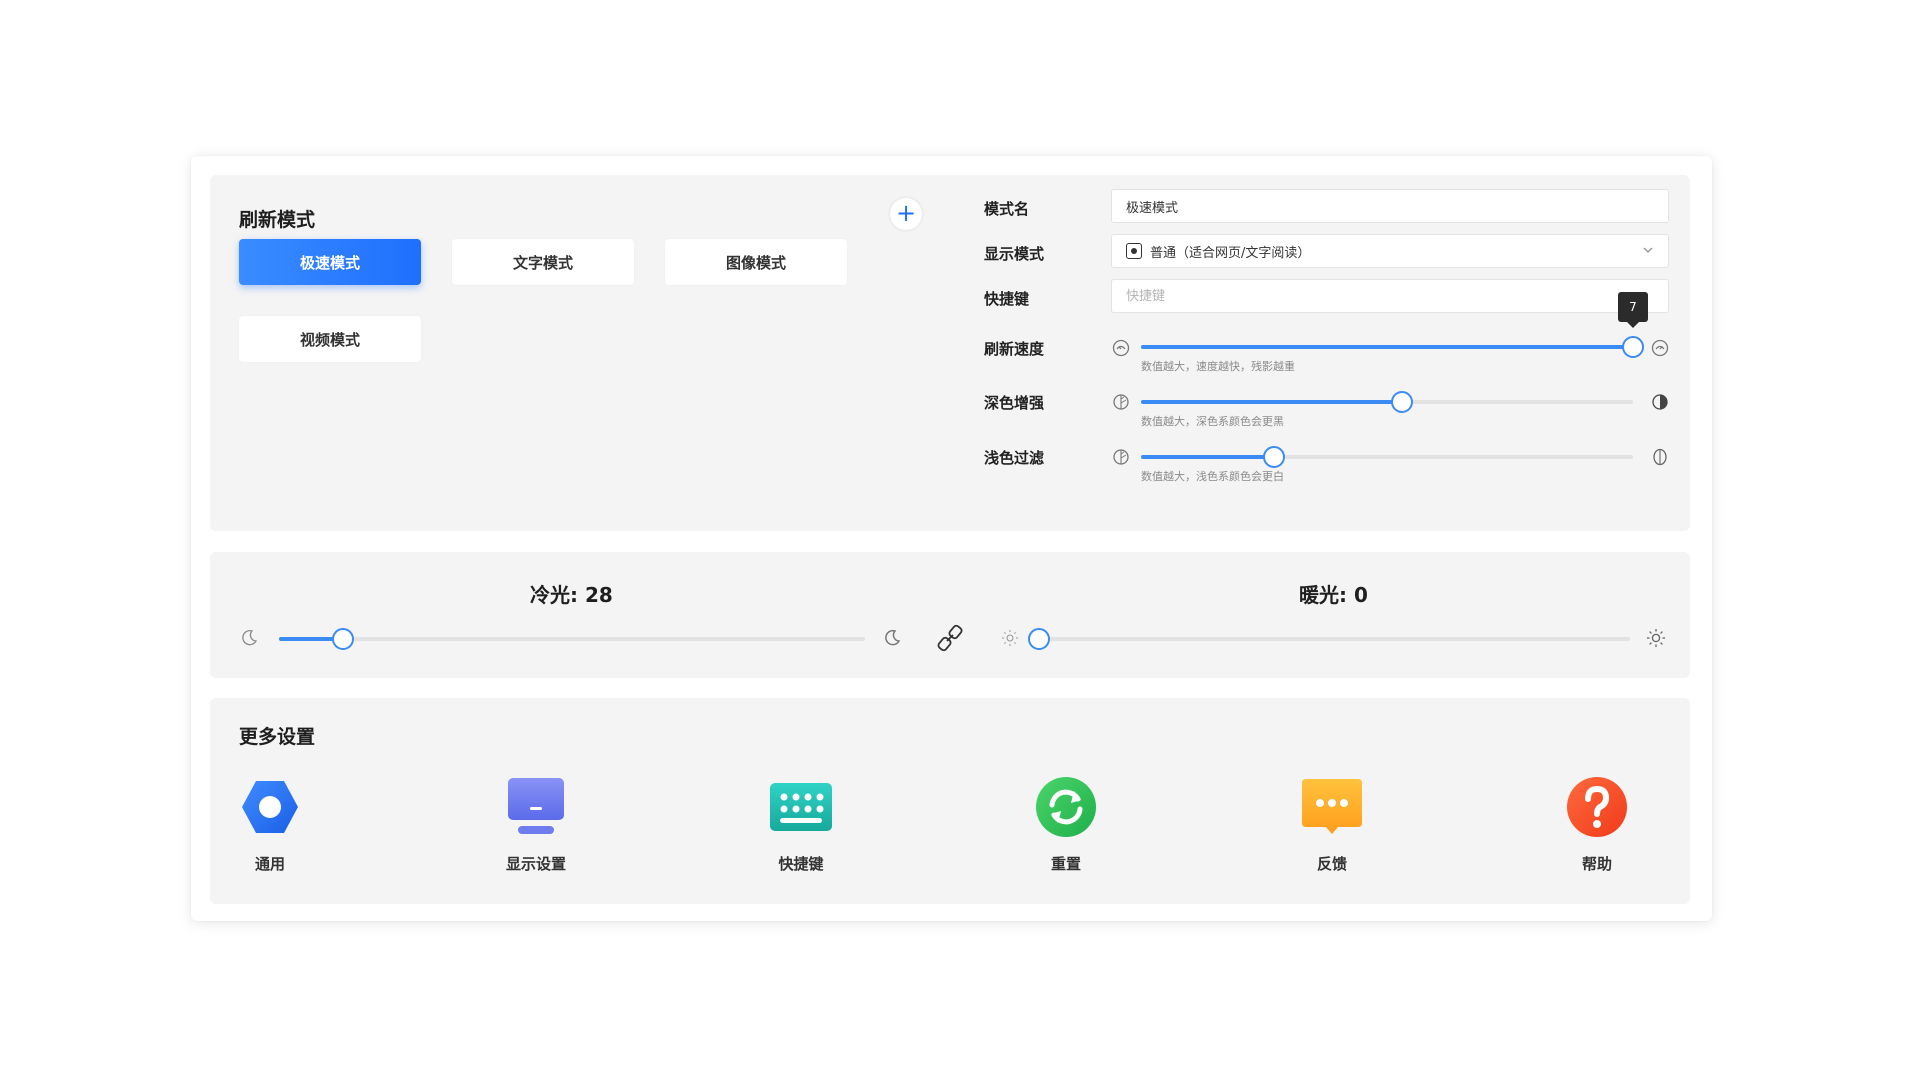  What do you see at coordinates (1660, 457) in the screenshot?
I see `filter-high-icon` at bounding box center [1660, 457].